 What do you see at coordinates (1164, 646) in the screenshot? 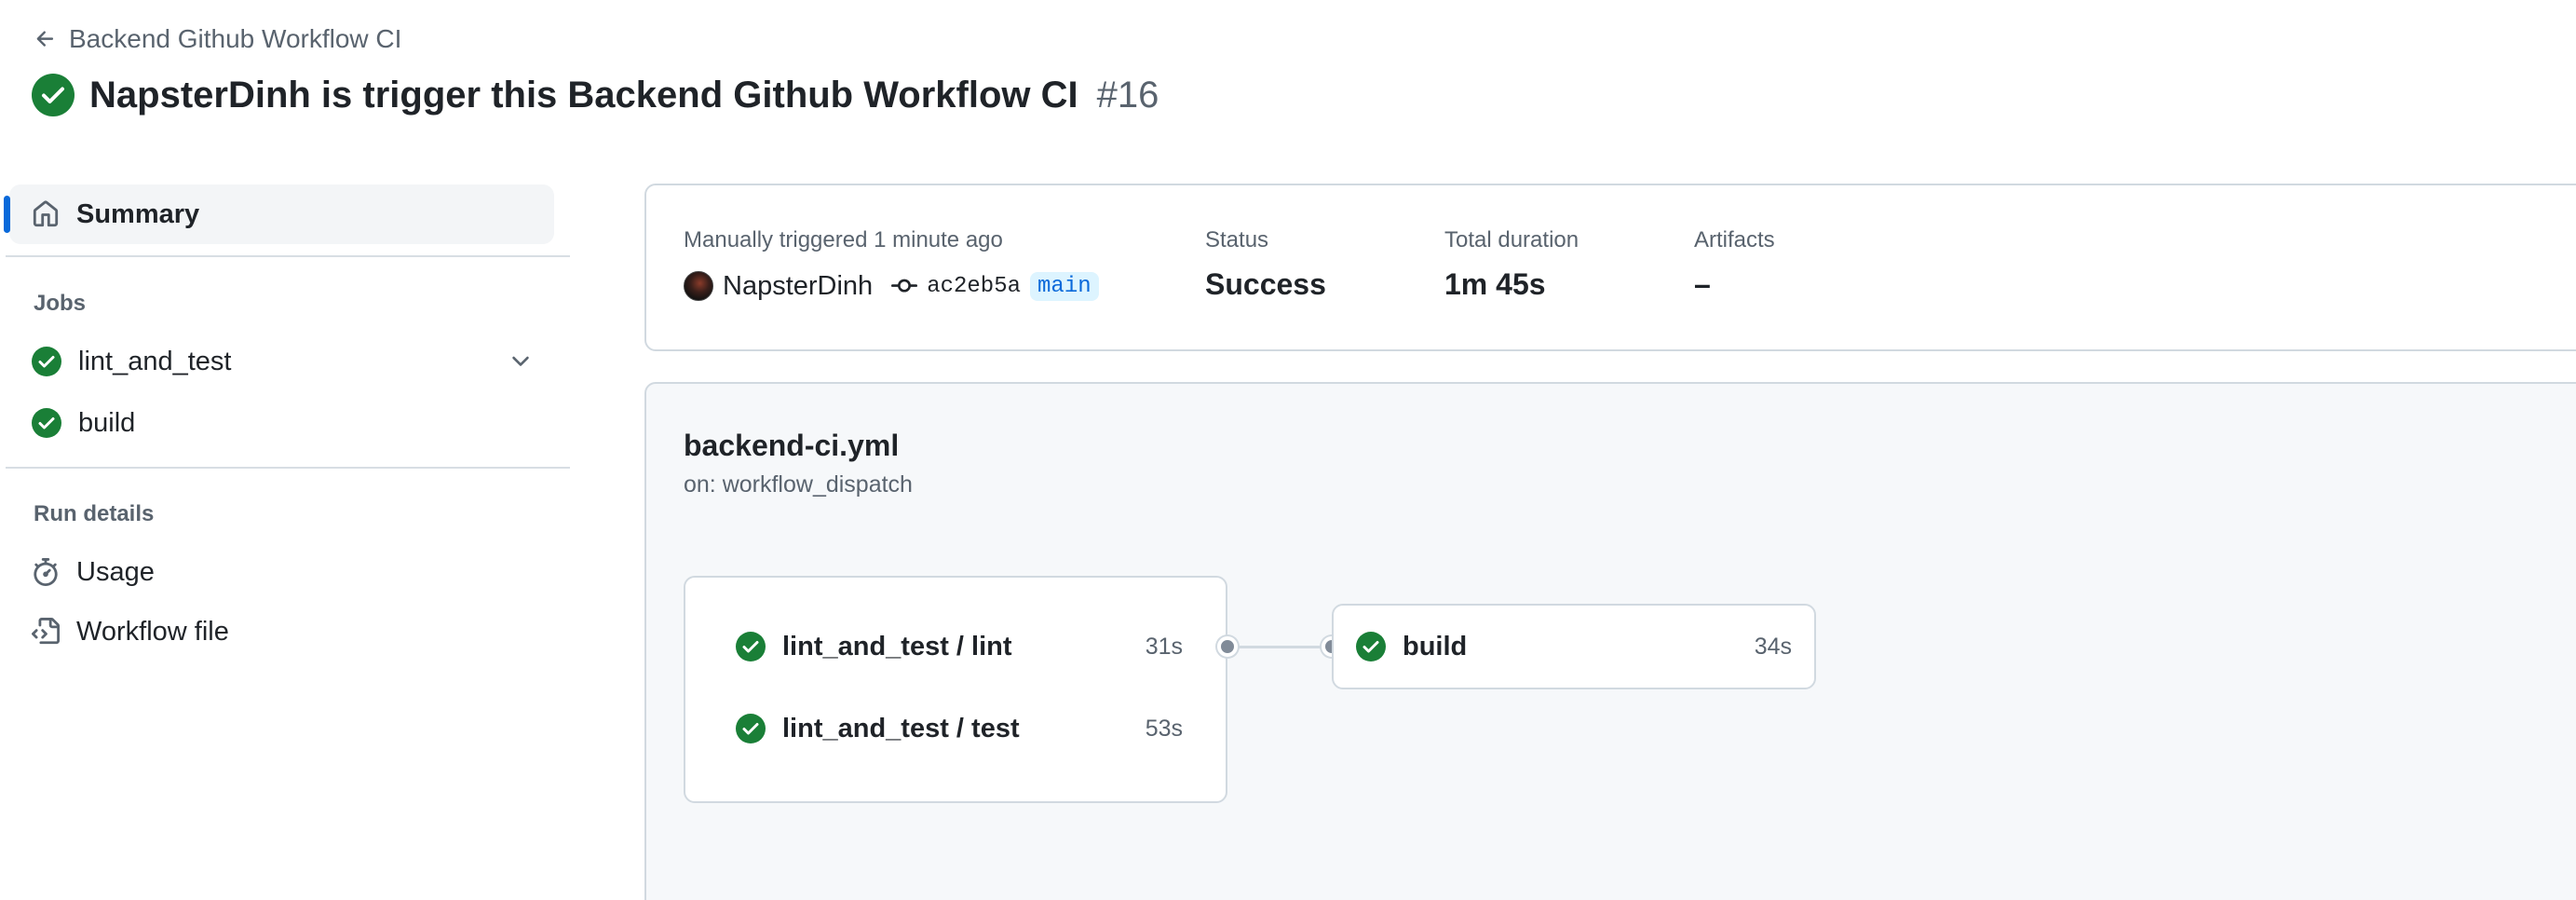
I see `job-duration: 31s` at bounding box center [1164, 646].